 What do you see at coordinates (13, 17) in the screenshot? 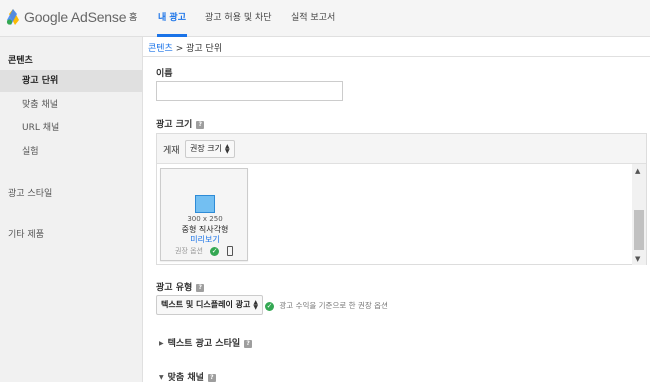
I see `adsense-logo-icon` at bounding box center [13, 17].